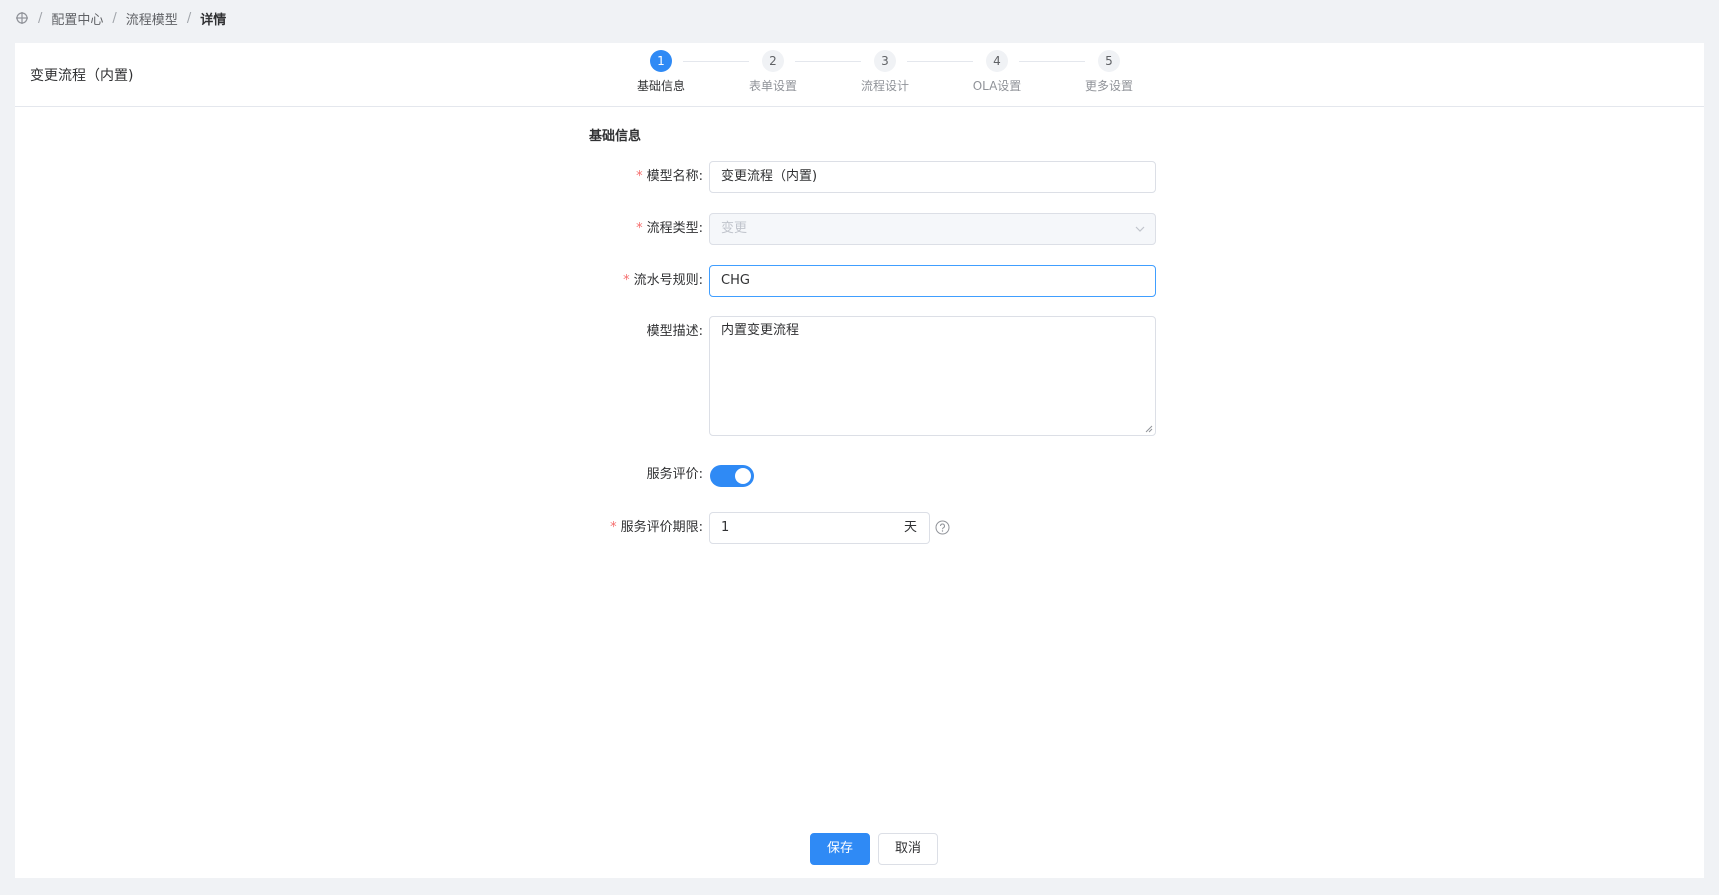  Describe the element at coordinates (734, 228) in the screenshot. I see `process-type-value: 变更` at that location.